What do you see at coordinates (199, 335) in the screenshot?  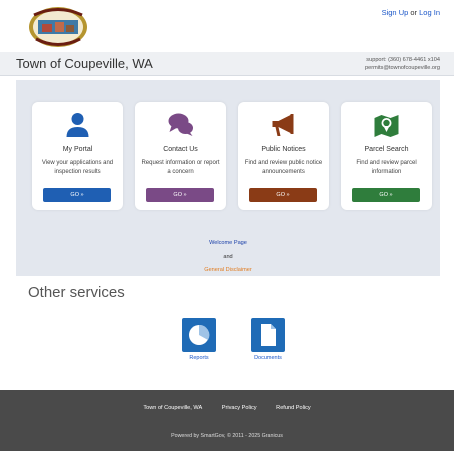 I see `pie-chart-icon` at bounding box center [199, 335].